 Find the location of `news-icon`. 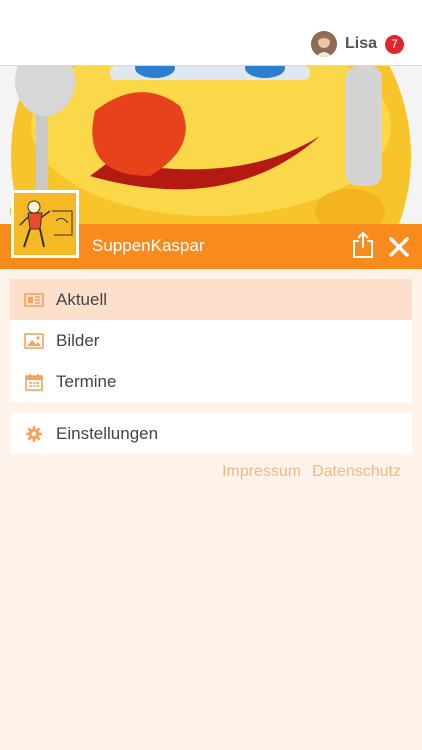

news-icon is located at coordinates (34, 300).